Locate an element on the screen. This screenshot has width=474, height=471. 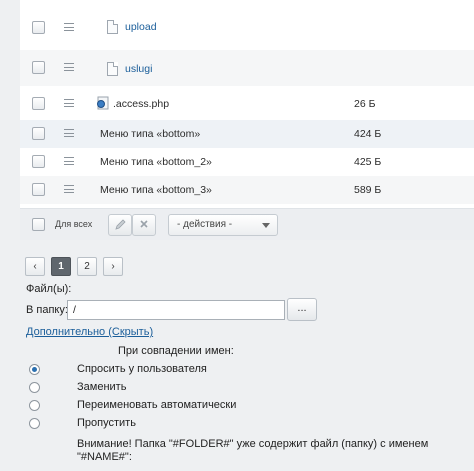
advanced-toggle-link: Дополнительно (Скрыть) is located at coordinates (89, 332).